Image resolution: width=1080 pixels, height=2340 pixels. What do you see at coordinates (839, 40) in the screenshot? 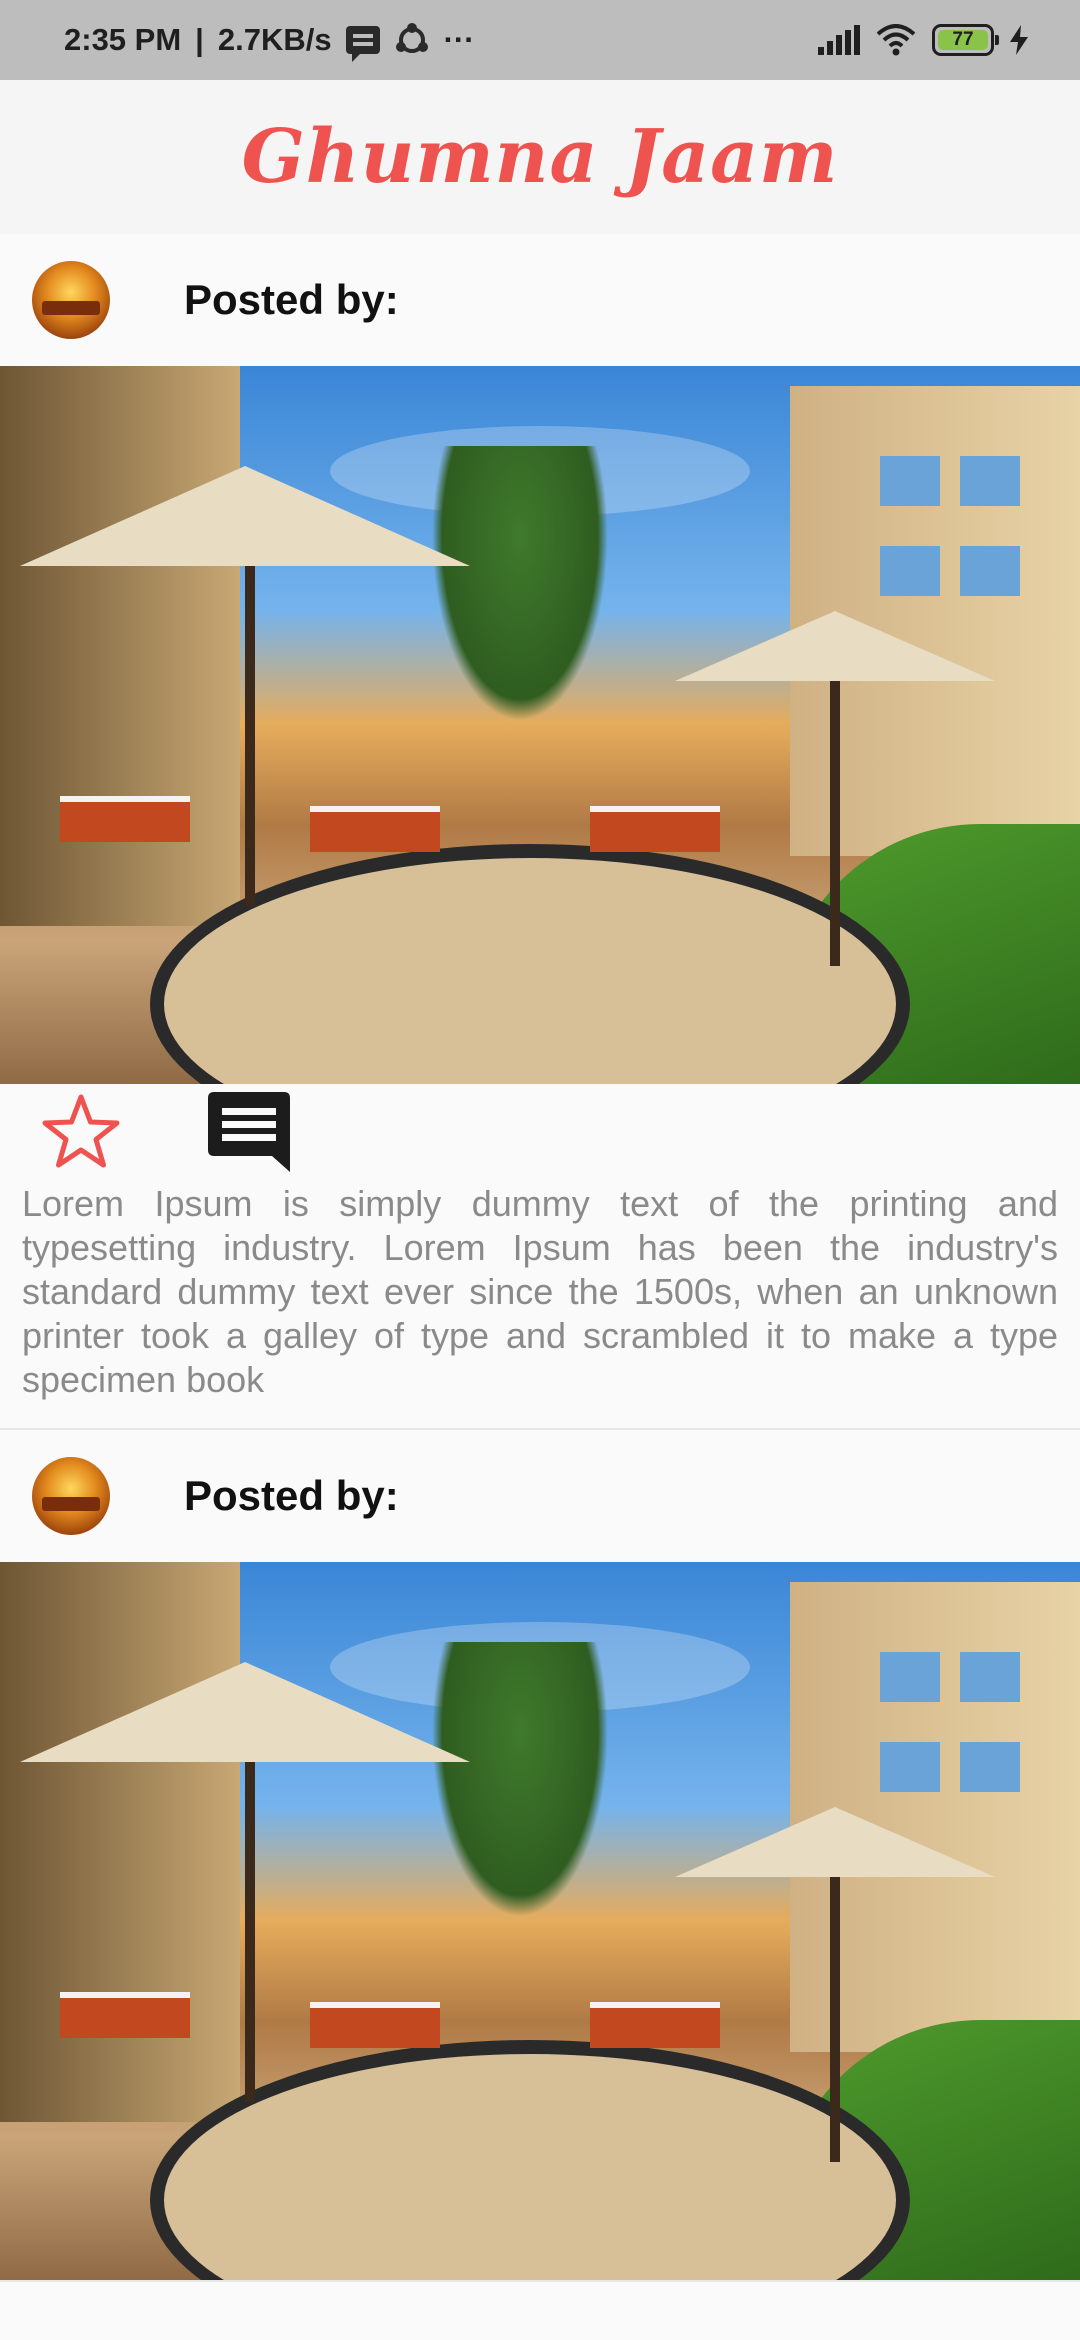
I see `signal-icon` at bounding box center [839, 40].